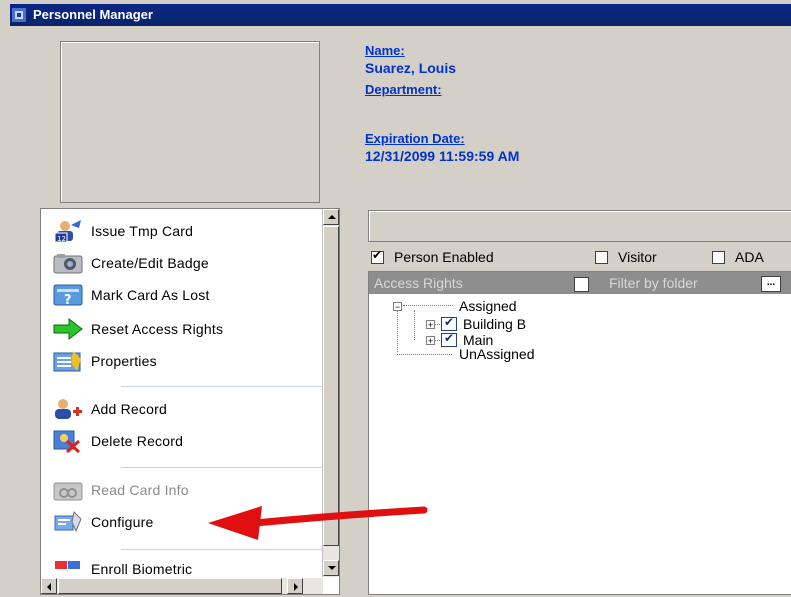 This screenshot has width=791, height=597. I want to click on issue-card-icon: 12, so click(67, 231).